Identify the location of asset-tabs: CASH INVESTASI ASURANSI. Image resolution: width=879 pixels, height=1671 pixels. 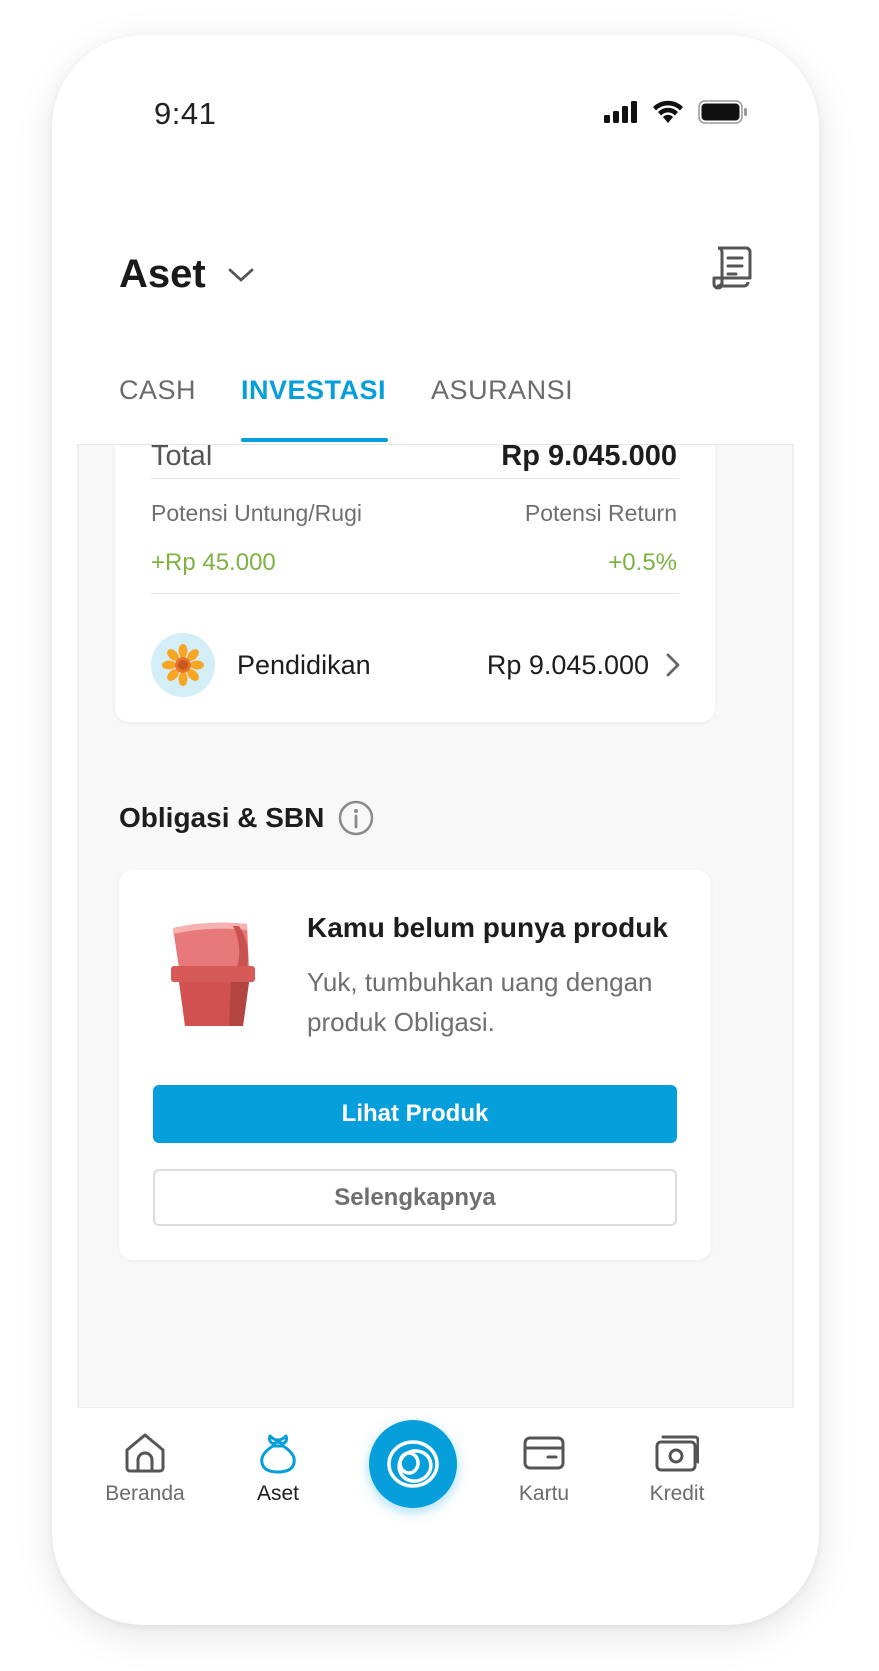
(346, 408).